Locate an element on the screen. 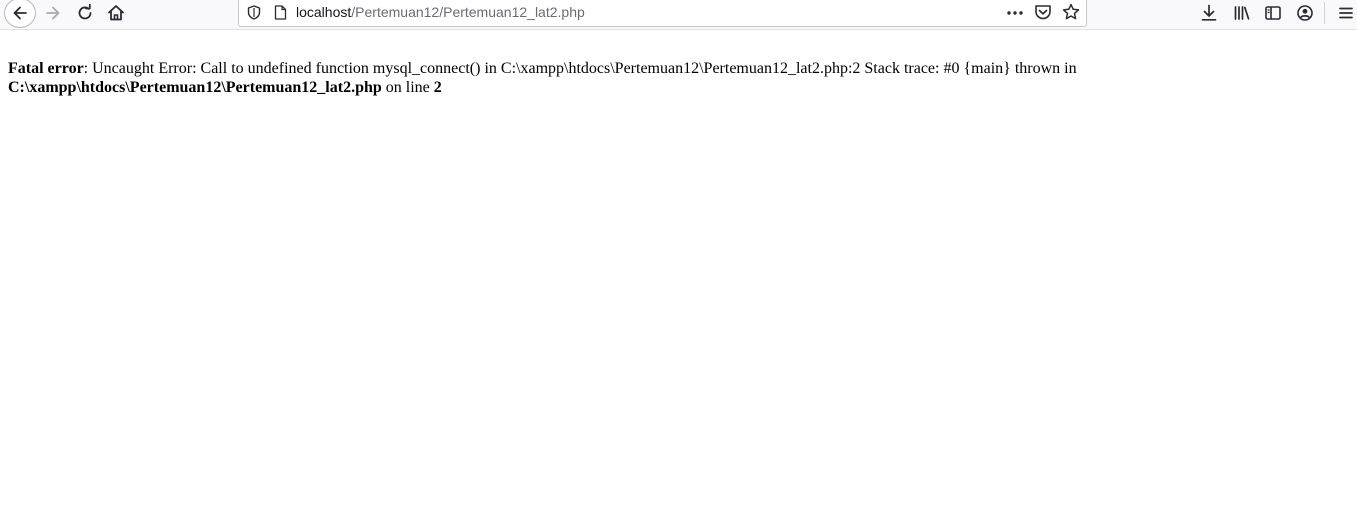 The width and height of the screenshot is (1357, 517). pocket-icon is located at coordinates (1043, 12).